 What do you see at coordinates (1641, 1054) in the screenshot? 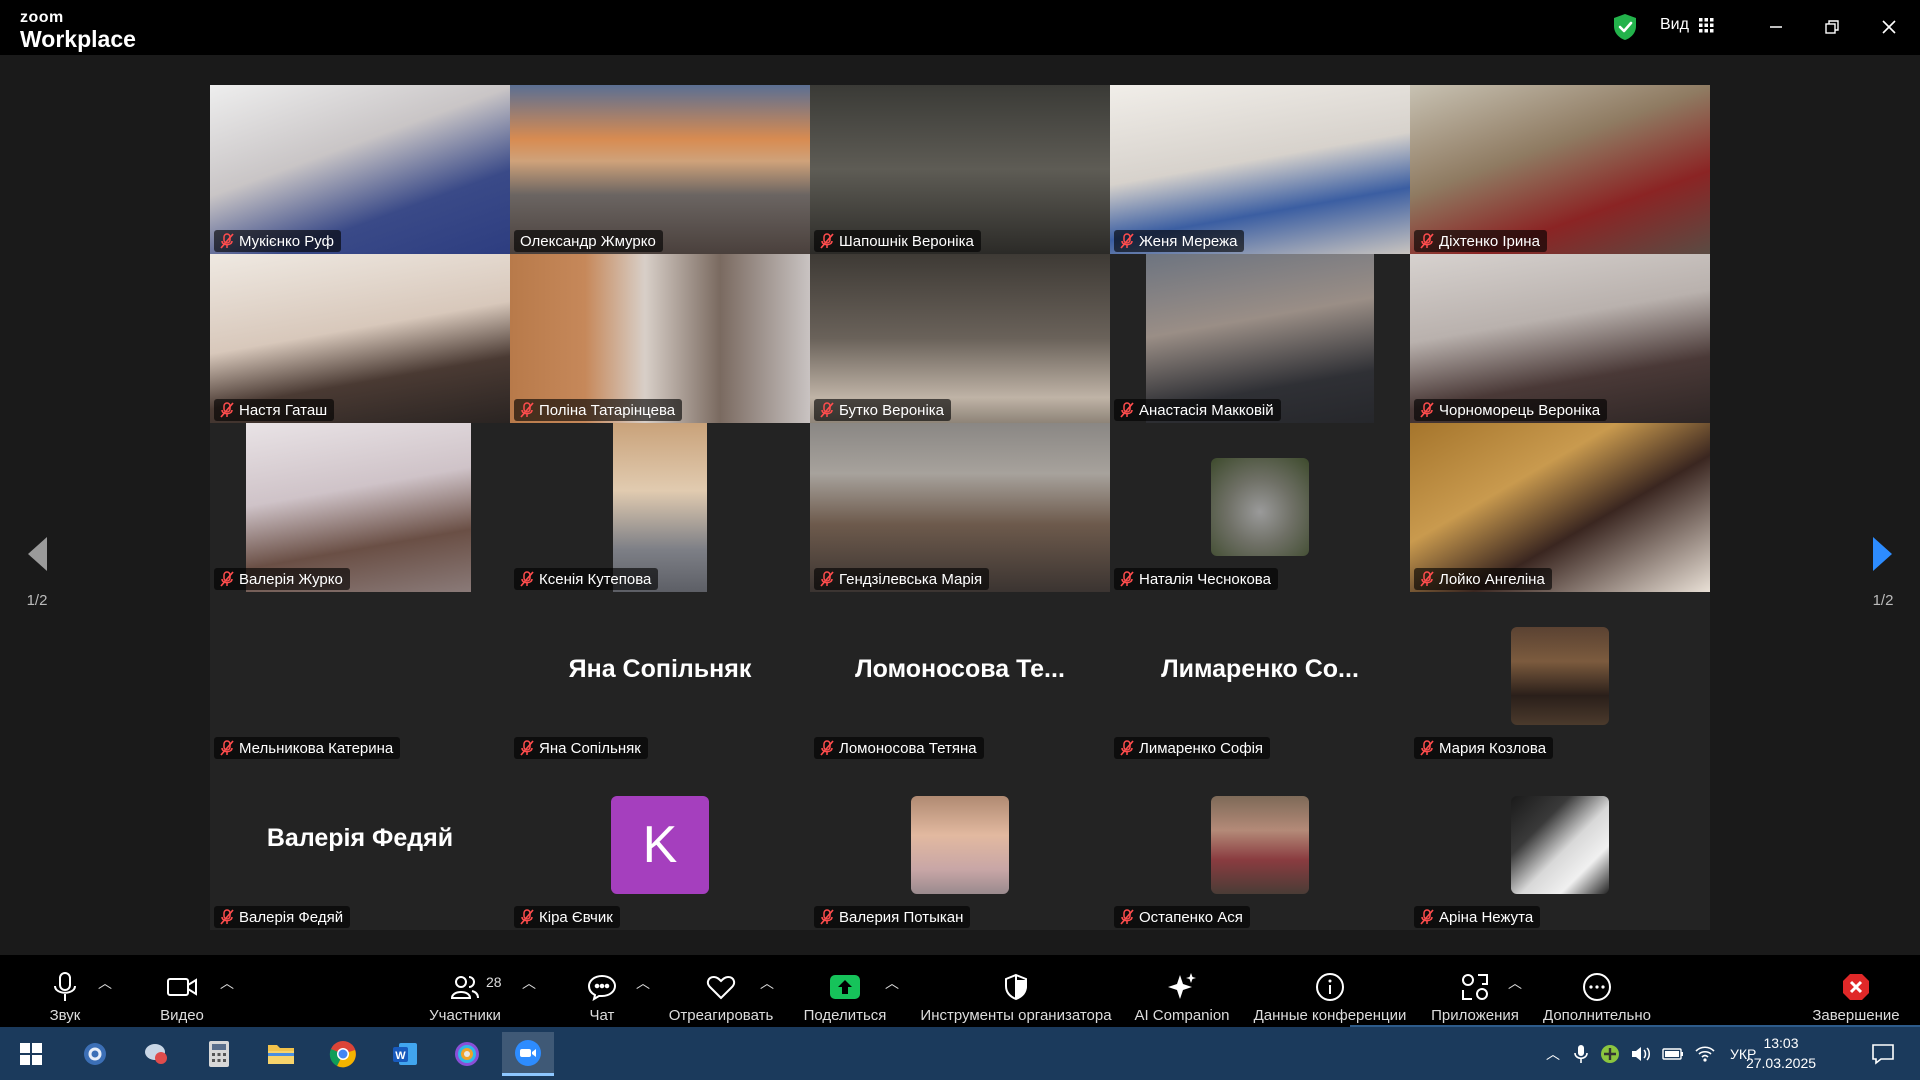
I see `volume-icon` at bounding box center [1641, 1054].